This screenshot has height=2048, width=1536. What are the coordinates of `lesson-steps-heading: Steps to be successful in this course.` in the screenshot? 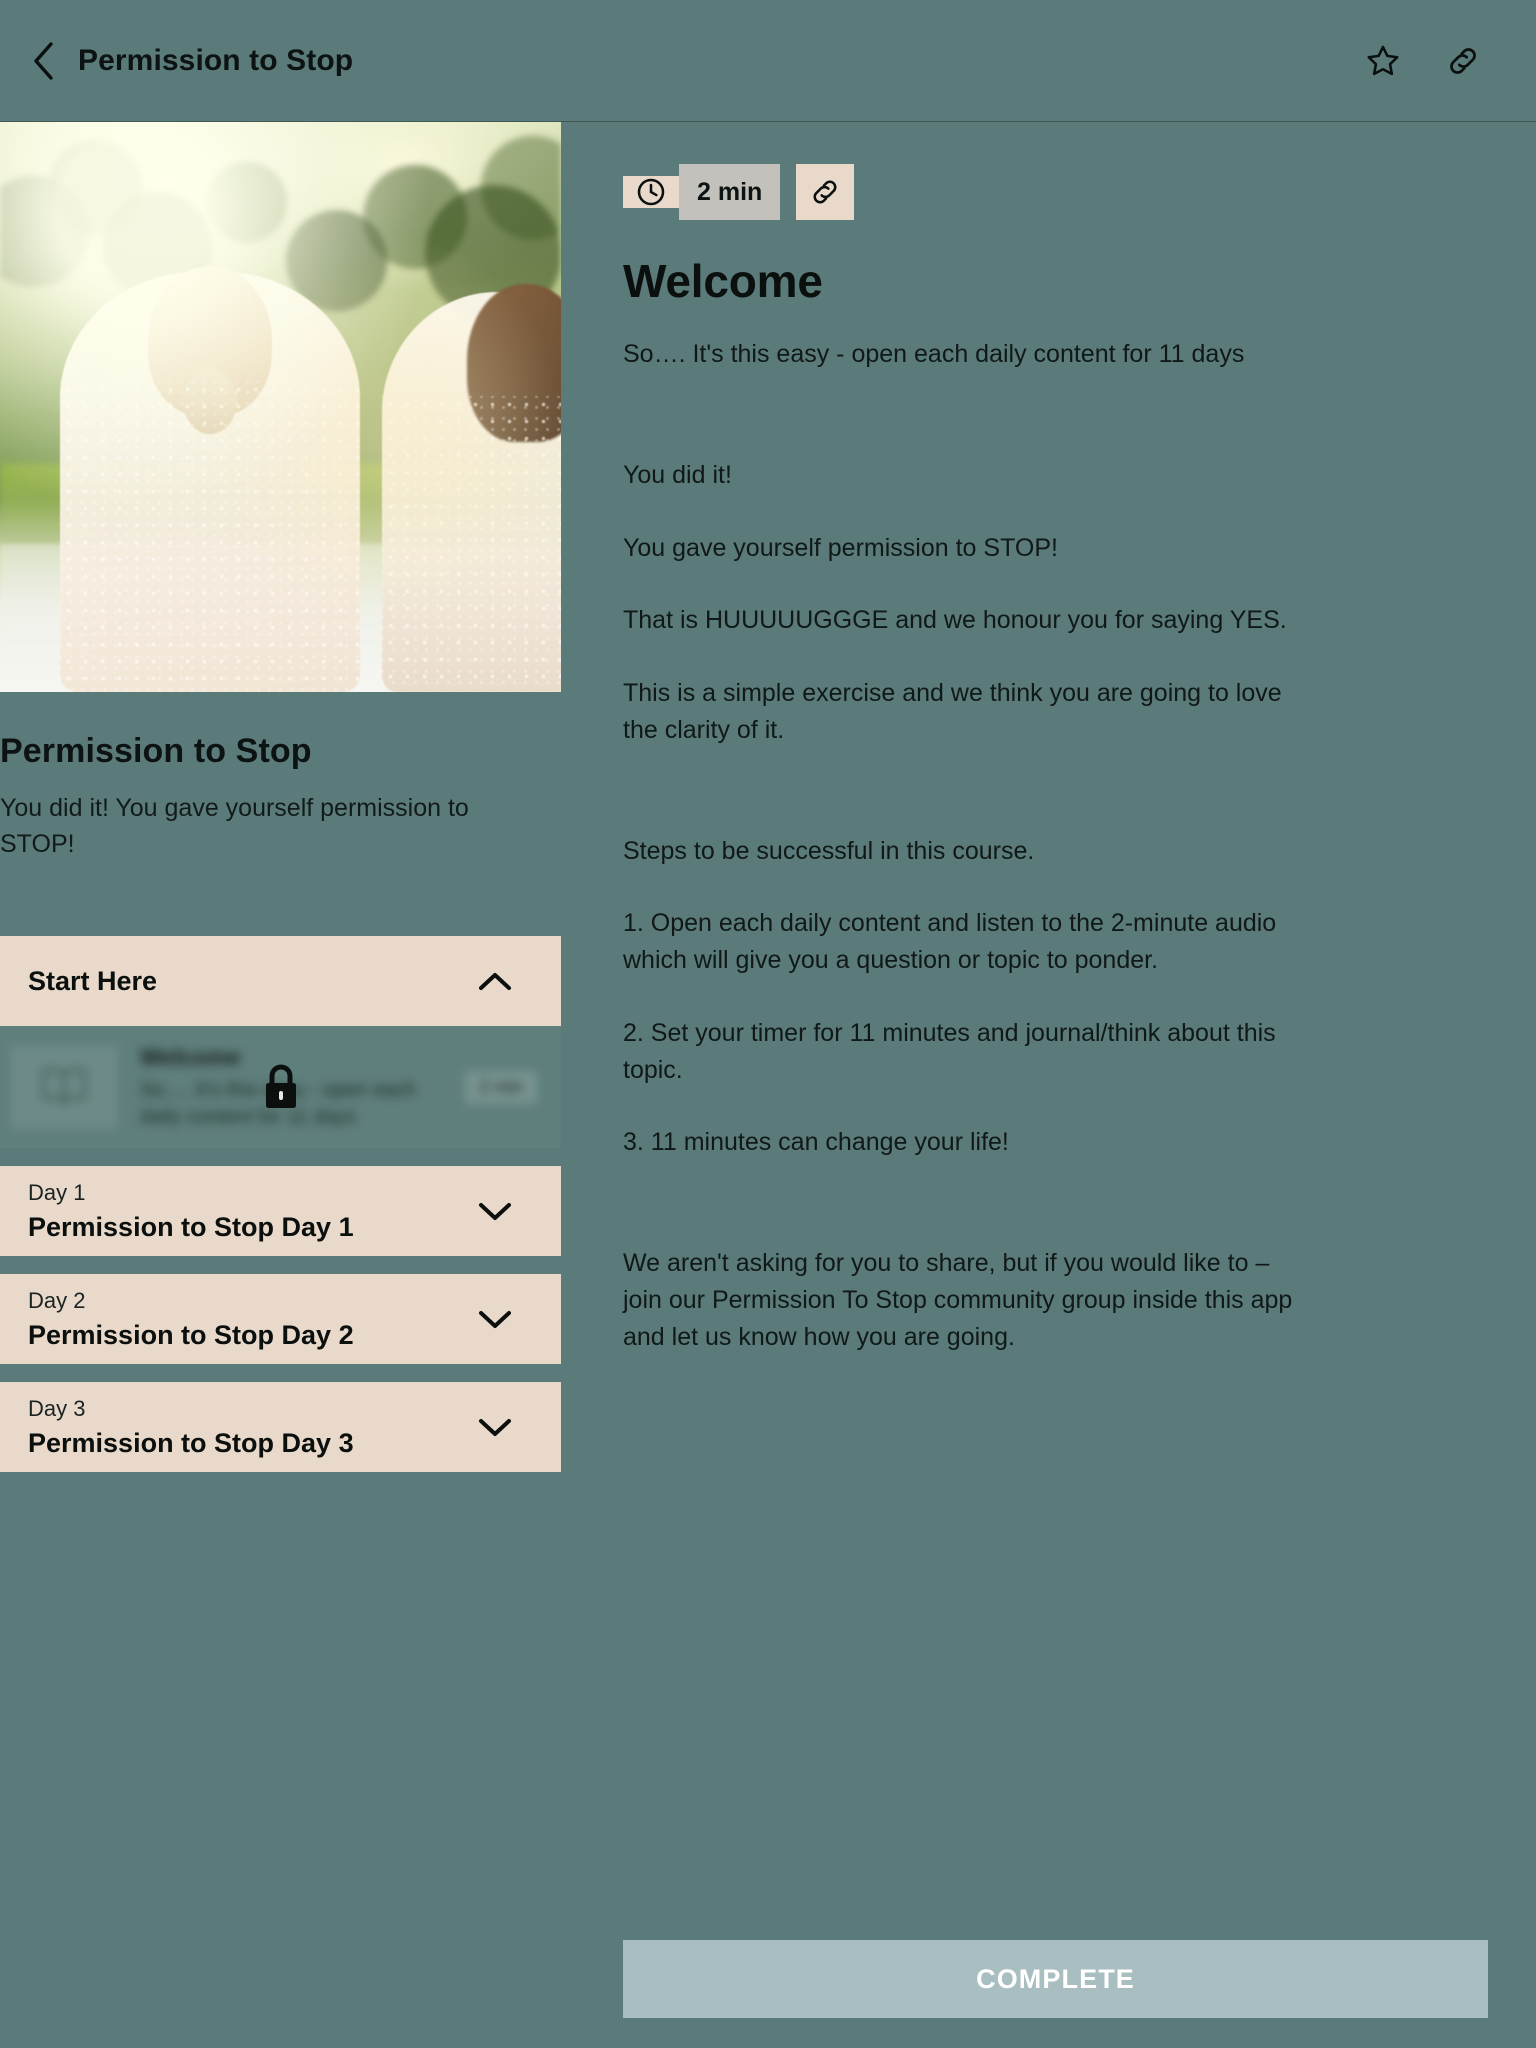 It's located at (829, 850).